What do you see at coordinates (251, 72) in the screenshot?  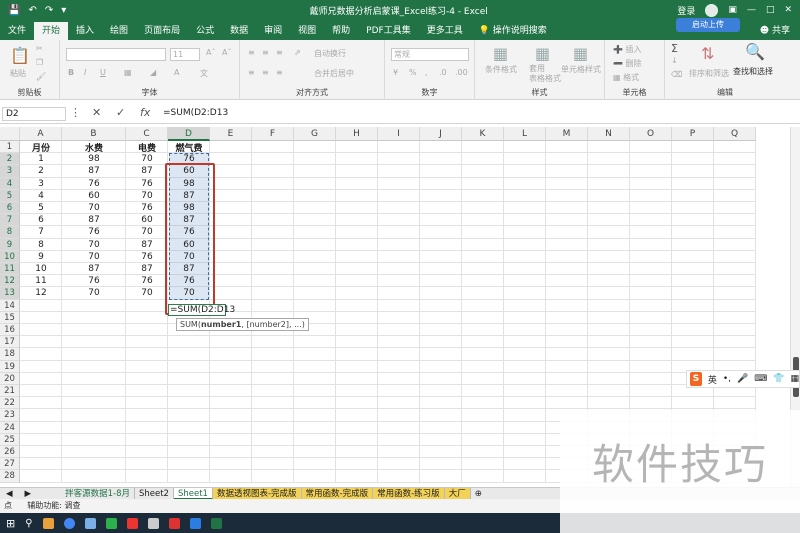 I see `align-left-icon: ≡` at bounding box center [251, 72].